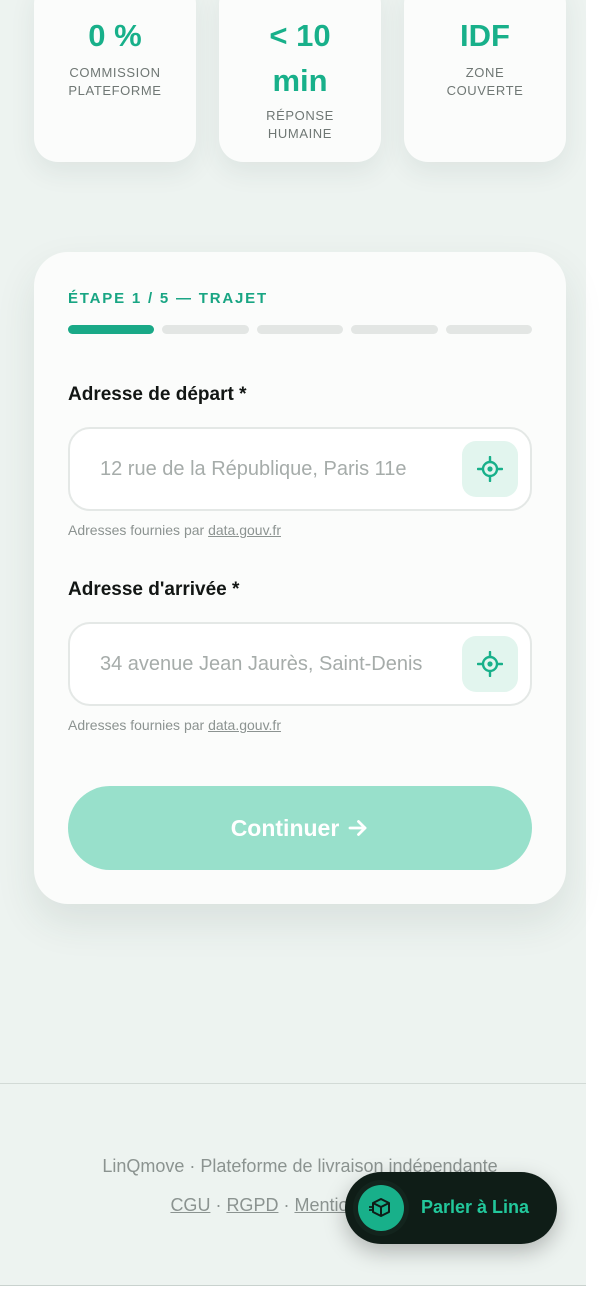 Image resolution: width=600 pixels, height=1300 pixels. What do you see at coordinates (190, 1205) in the screenshot?
I see `footer-link-cgu: CGU` at bounding box center [190, 1205].